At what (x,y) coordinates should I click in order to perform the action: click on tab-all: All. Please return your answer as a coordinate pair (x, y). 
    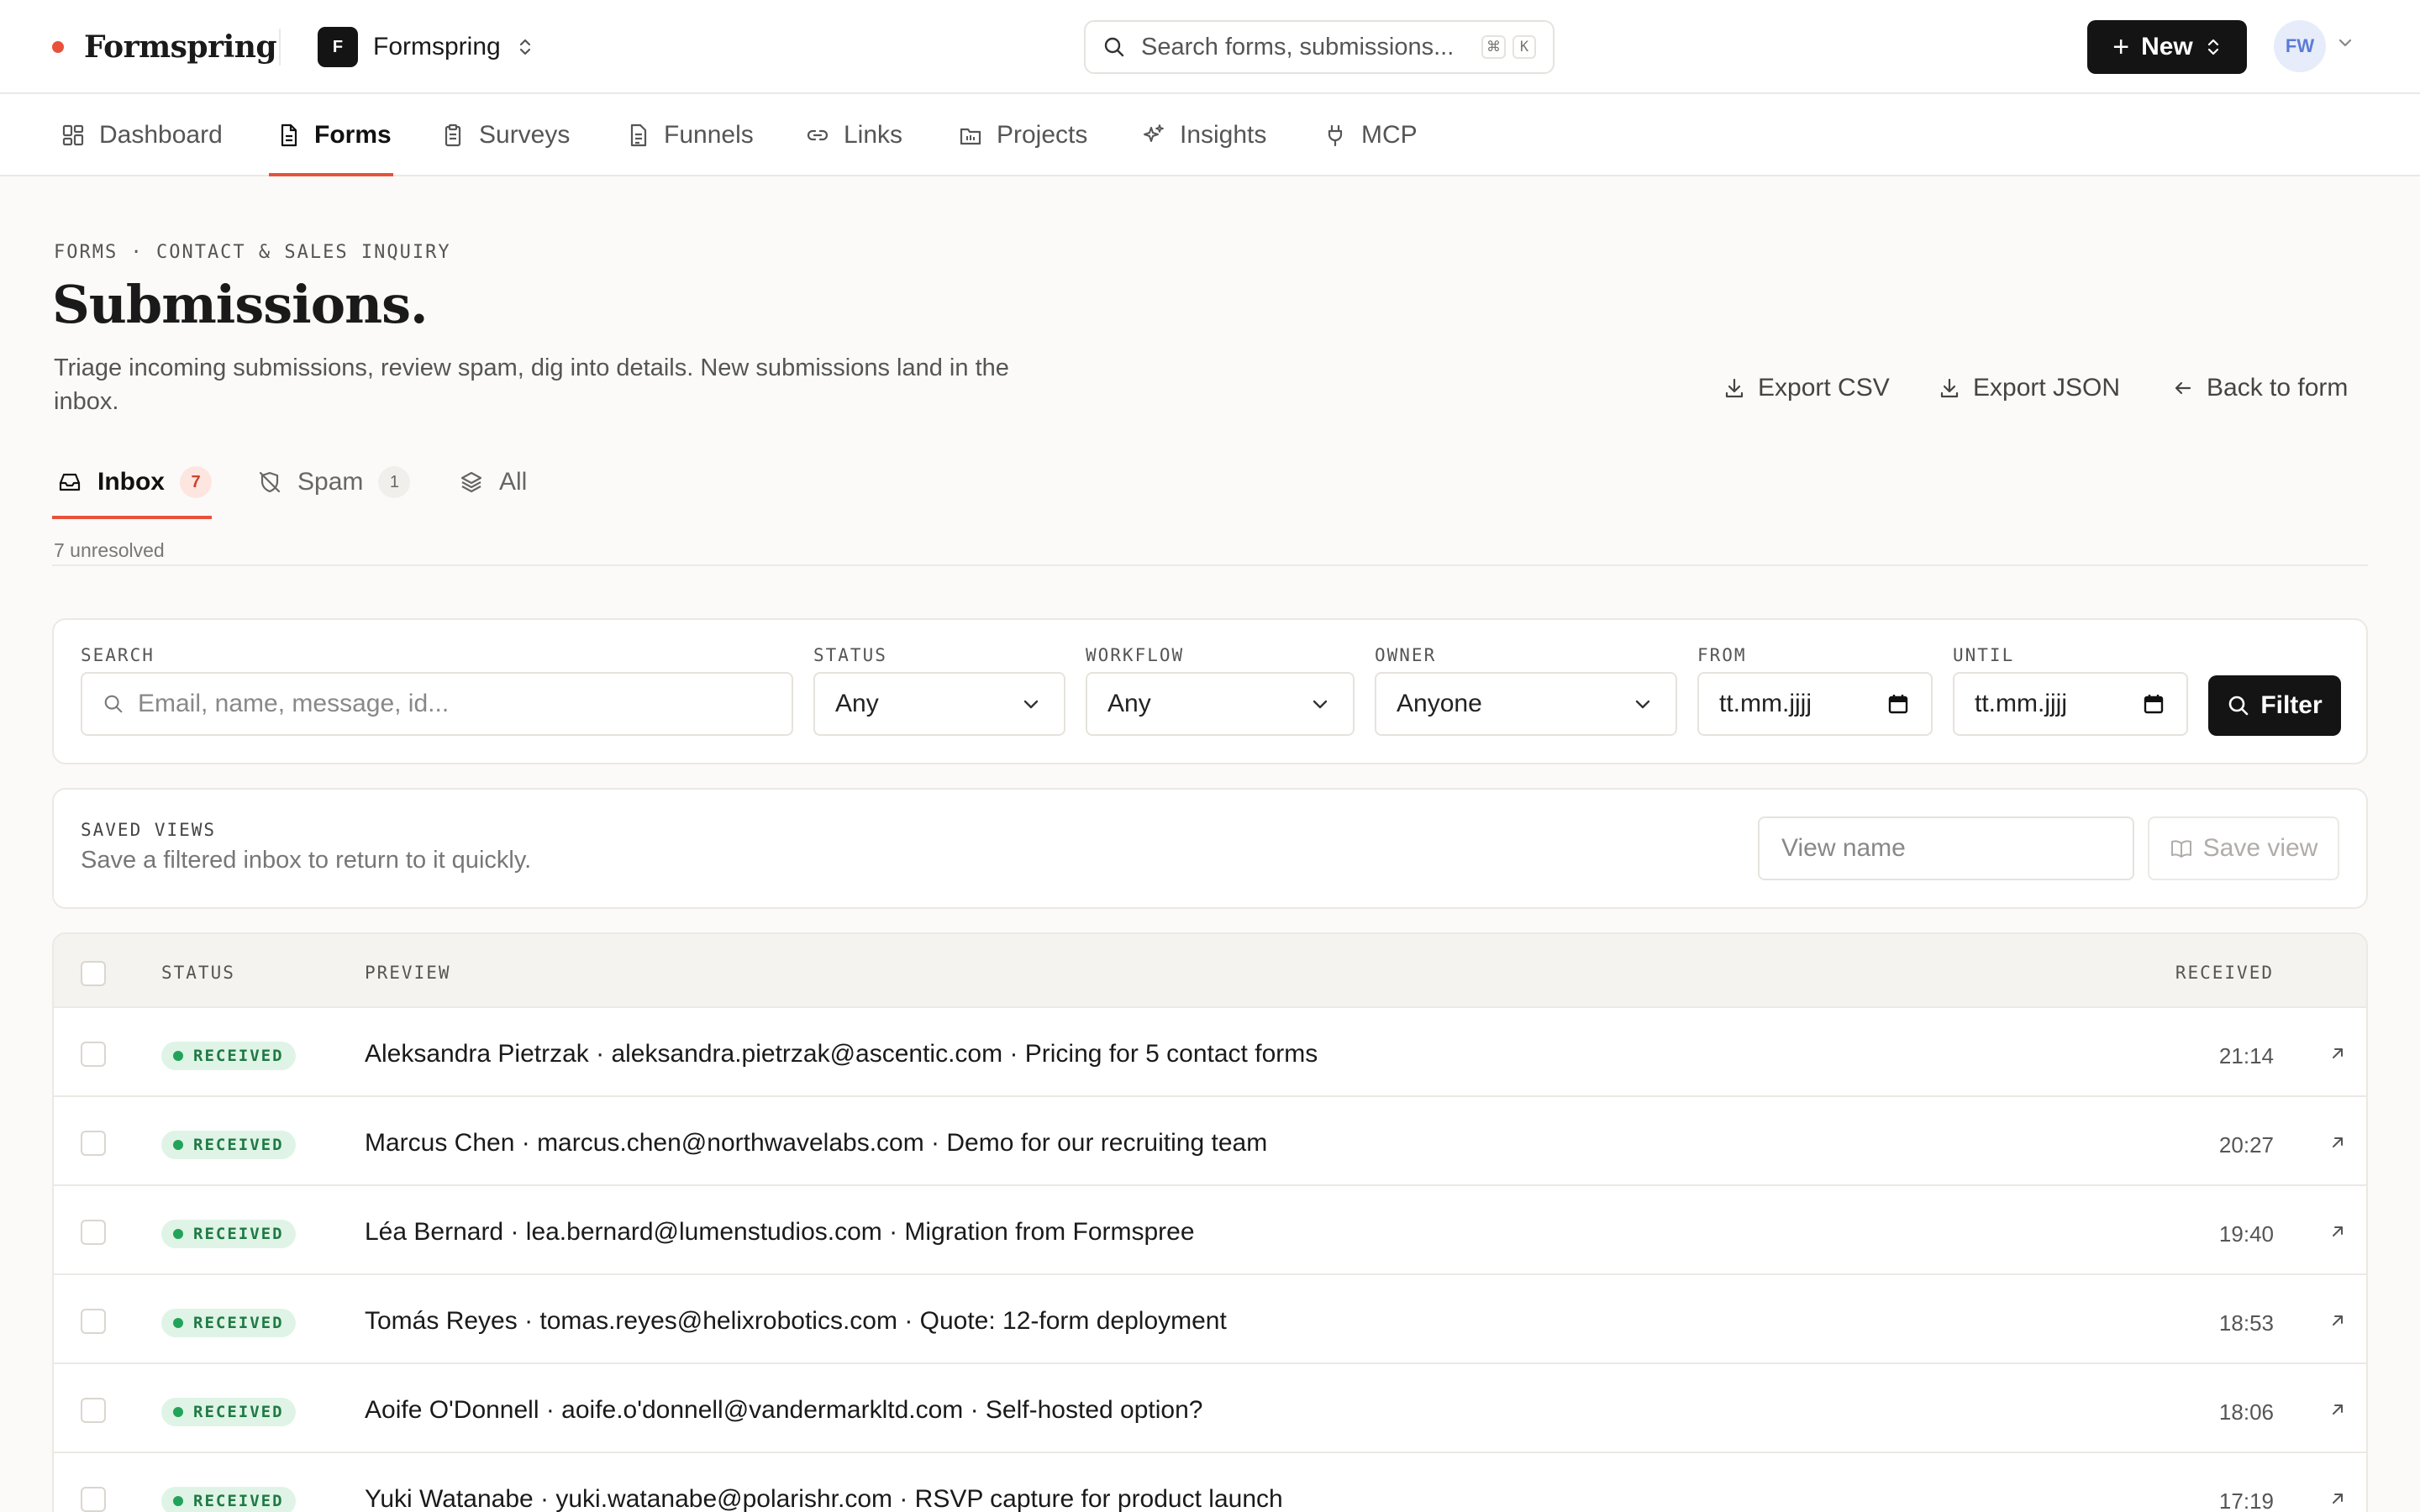
    Looking at the image, I should click on (493, 482).